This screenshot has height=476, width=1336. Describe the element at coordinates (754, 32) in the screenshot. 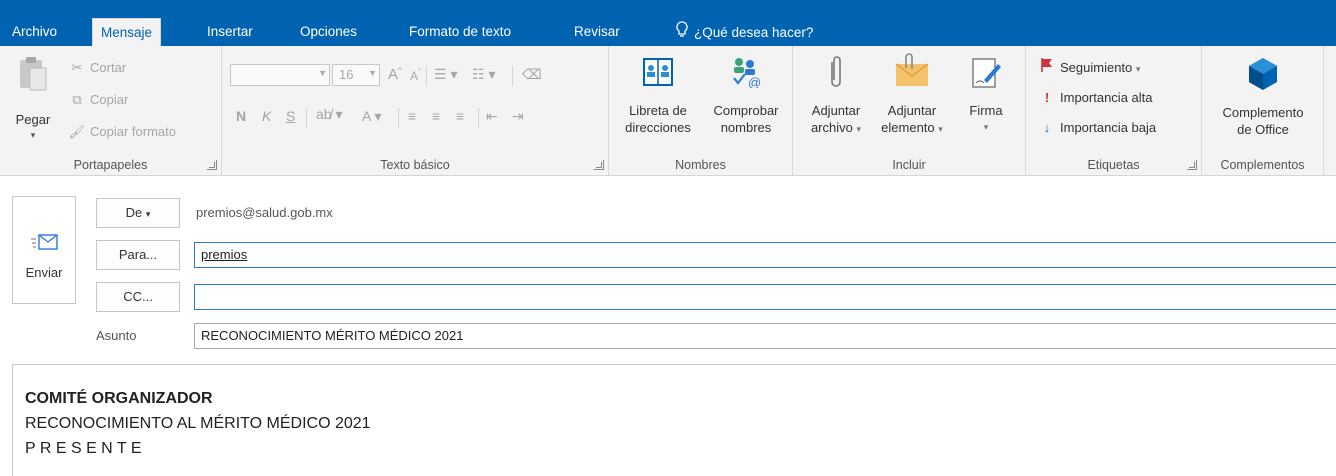

I see `tell-me-text: ¿Qué desea hacer?` at that location.